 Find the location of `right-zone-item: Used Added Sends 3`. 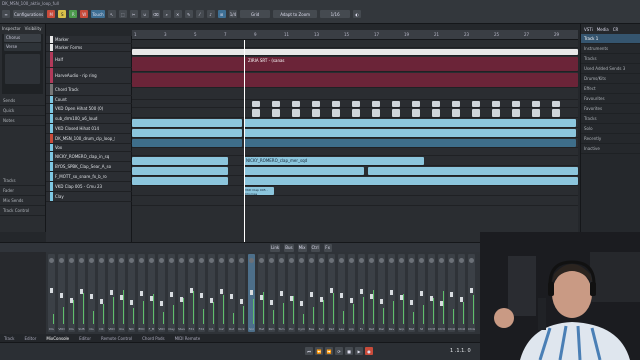

right-zone-item: Used Added Sends 3 is located at coordinates (610, 69).